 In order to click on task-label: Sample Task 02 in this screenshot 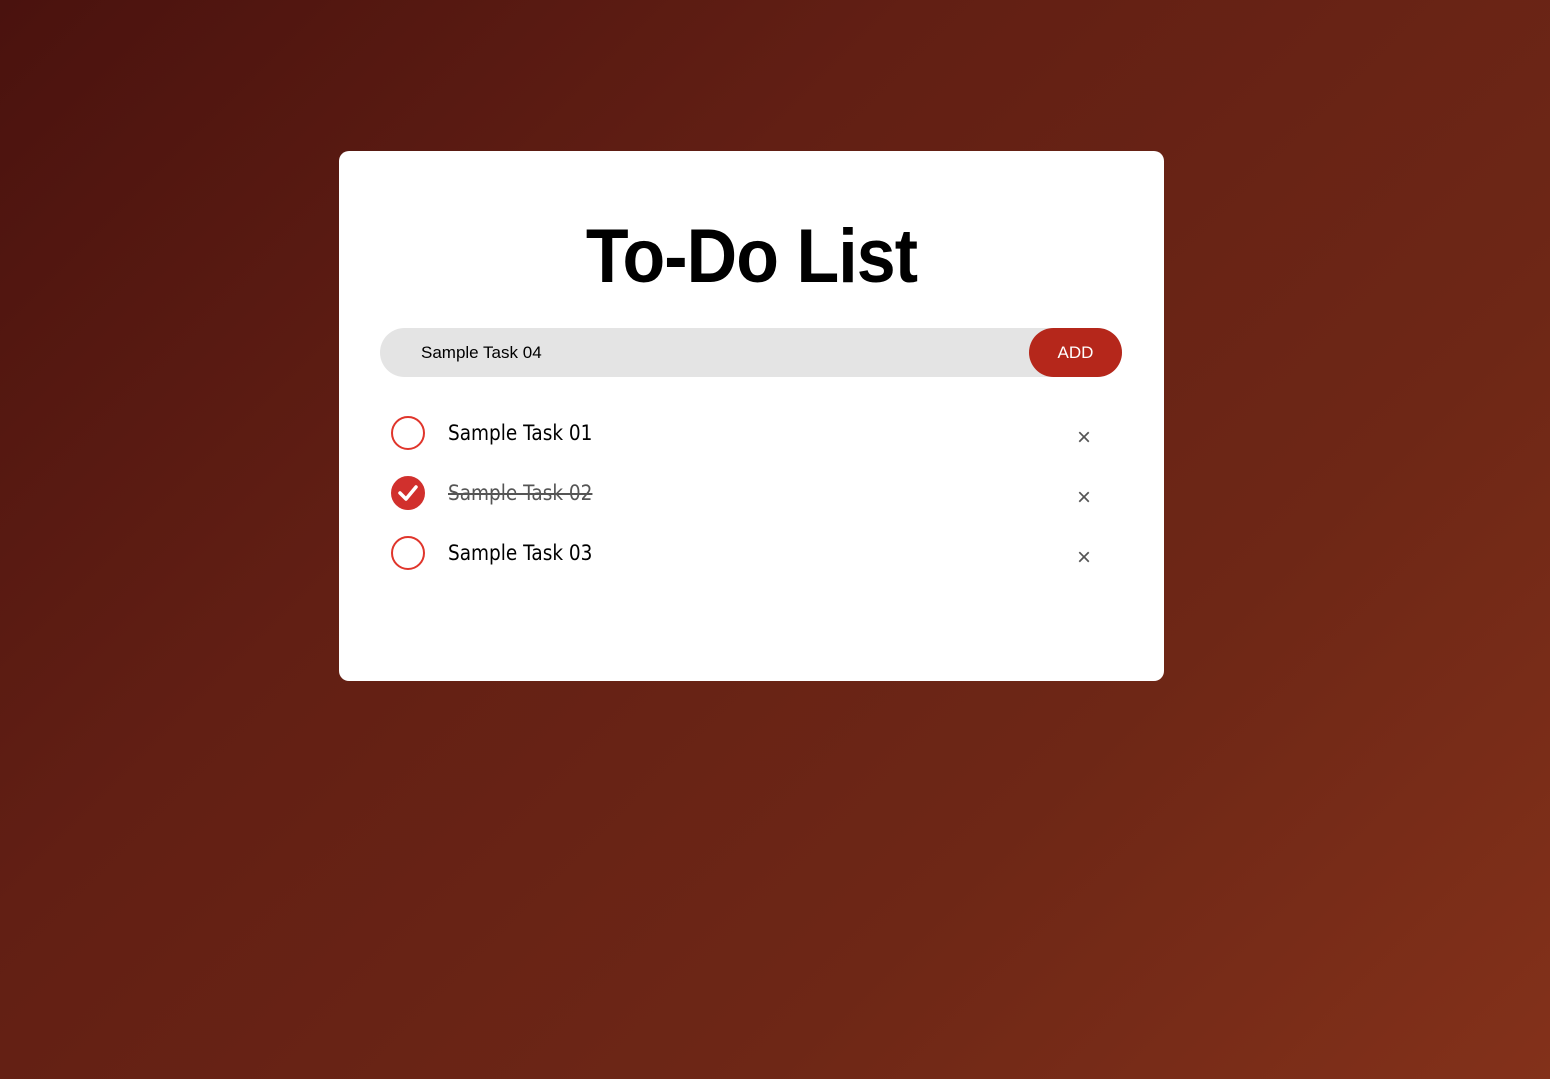, I will do `click(520, 493)`.